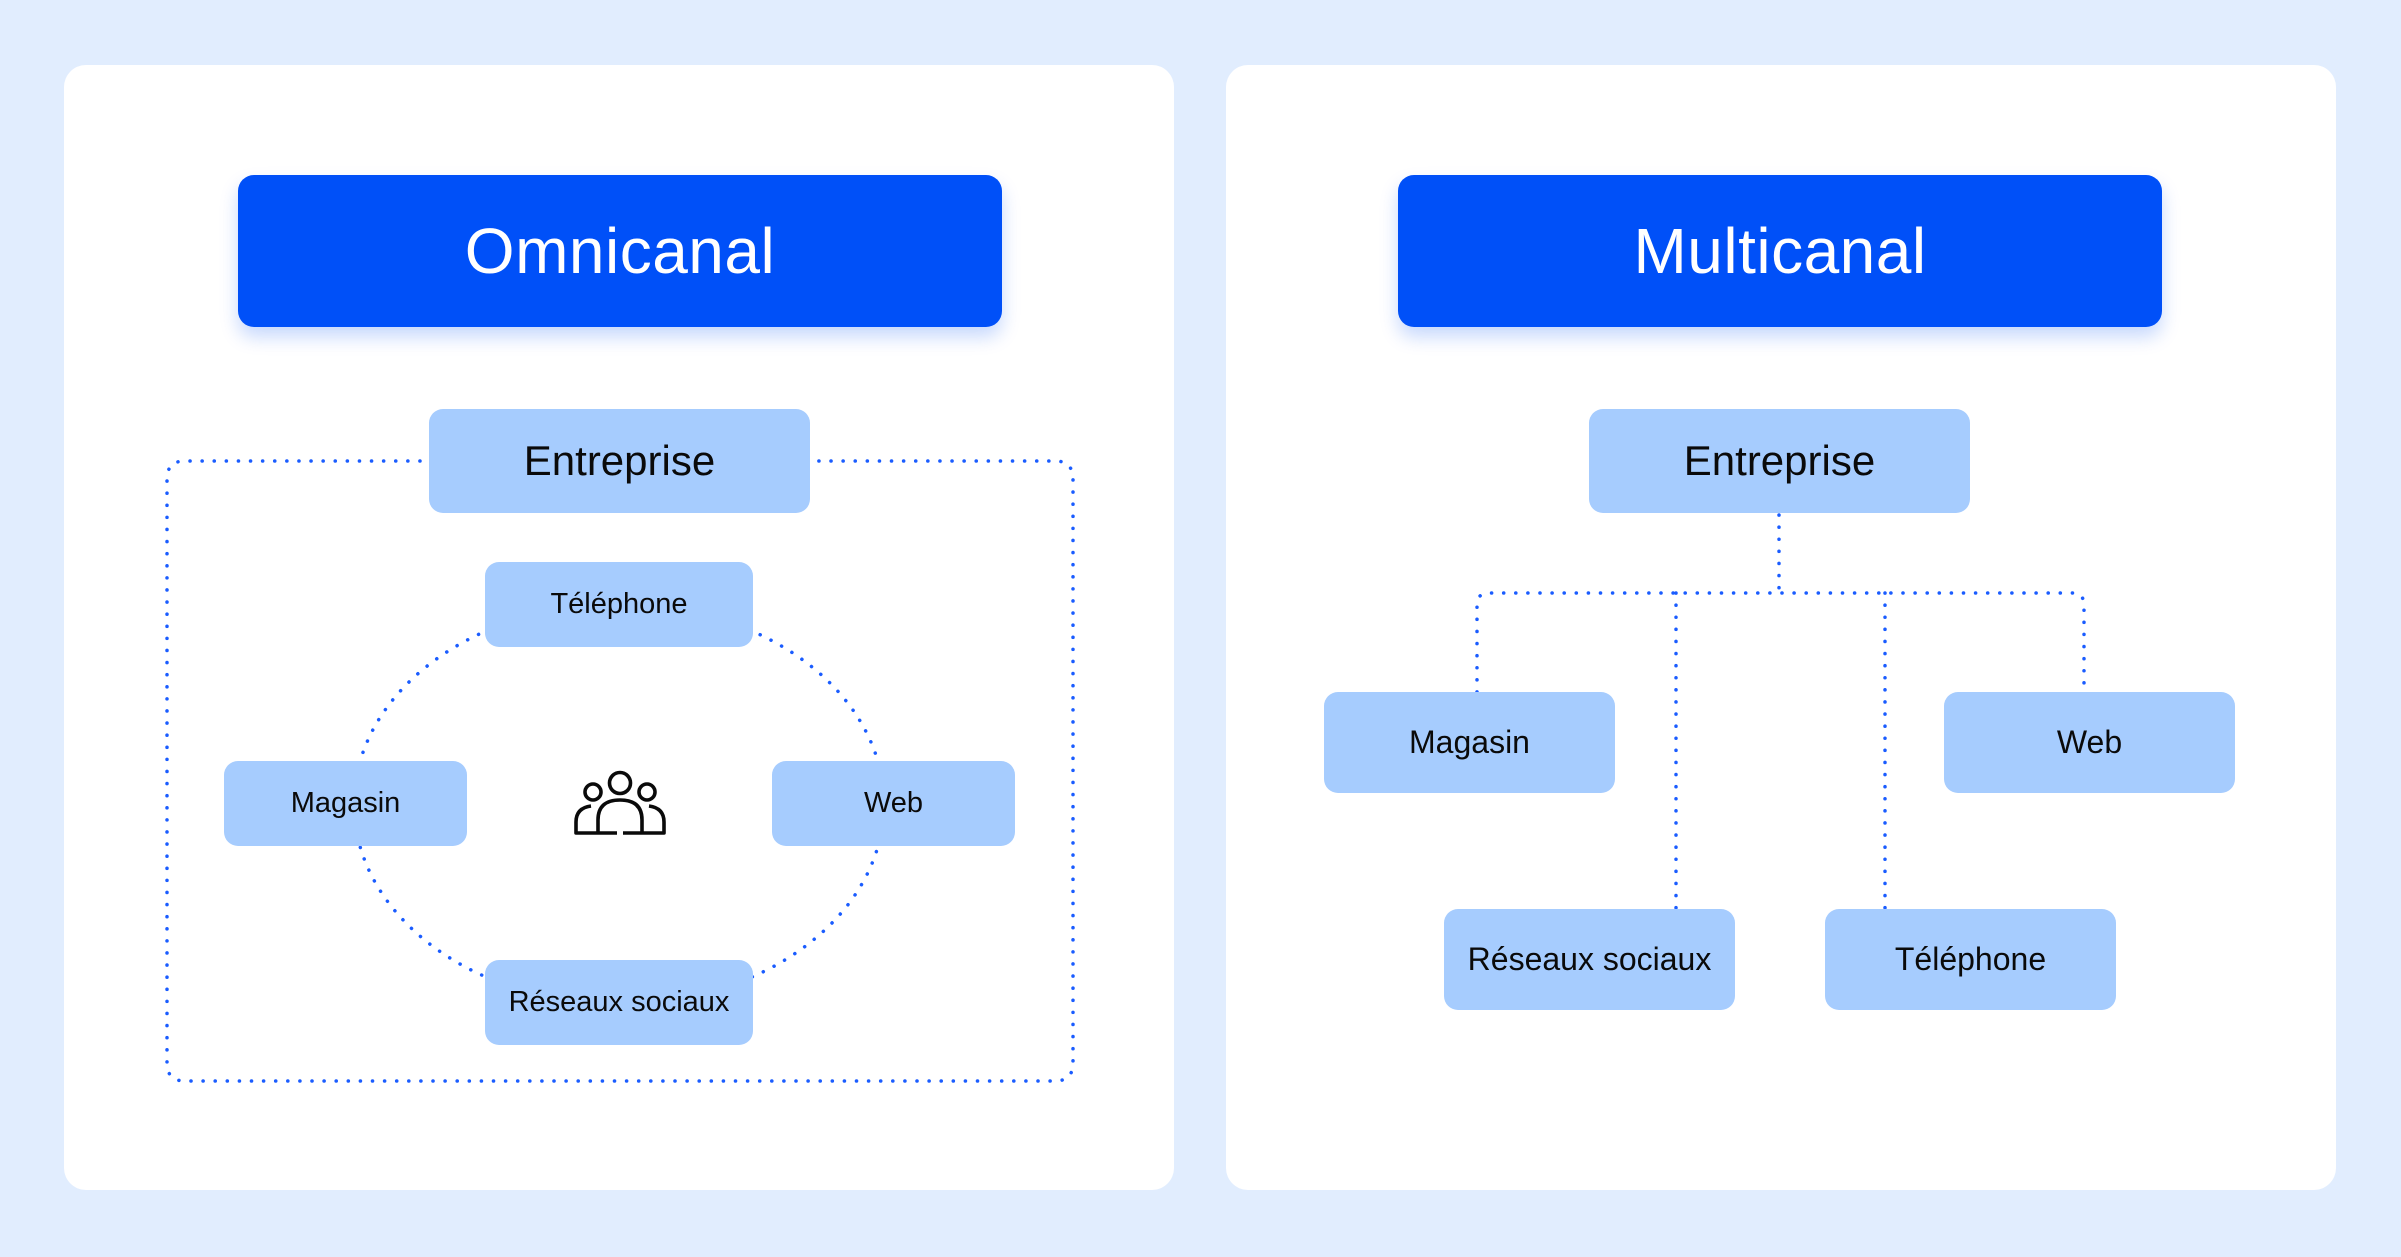 Image resolution: width=2401 pixels, height=1257 pixels. I want to click on omnichannel-channel-reseaux-sociaux: Réseaux sociaux, so click(619, 1002).